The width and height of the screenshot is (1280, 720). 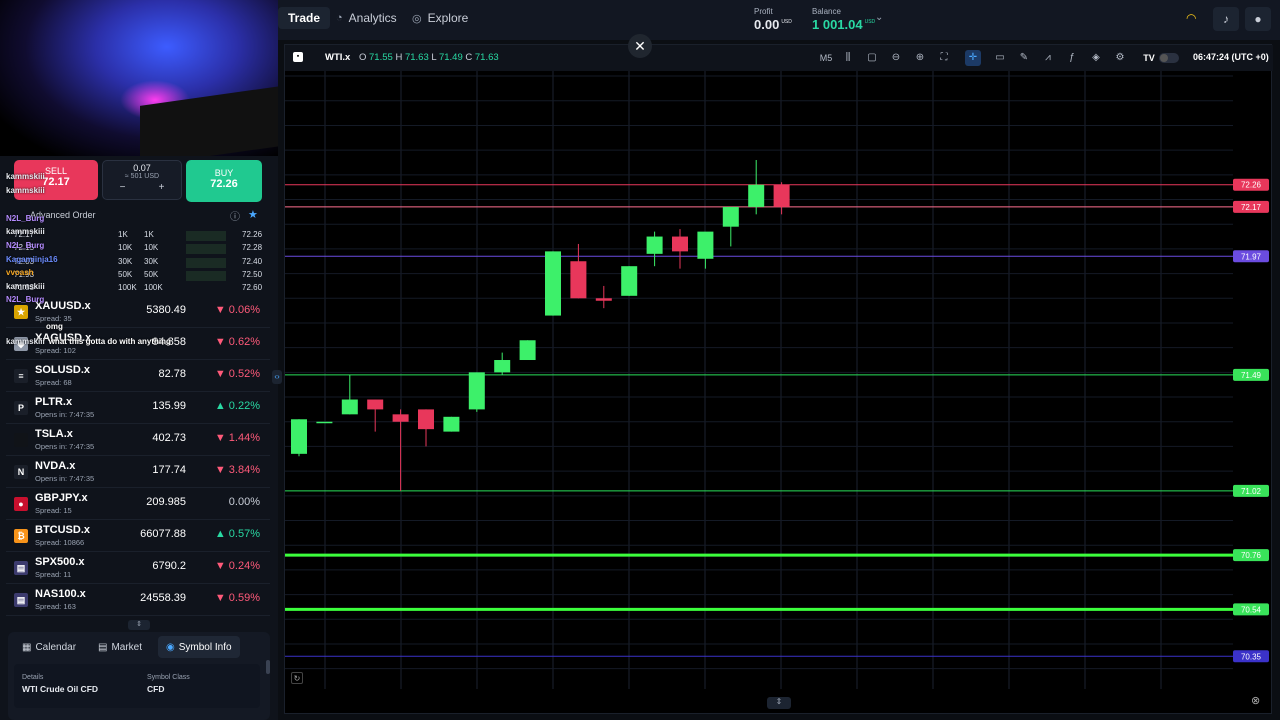 What do you see at coordinates (1169, 58) in the screenshot?
I see `toggle-switch` at bounding box center [1169, 58].